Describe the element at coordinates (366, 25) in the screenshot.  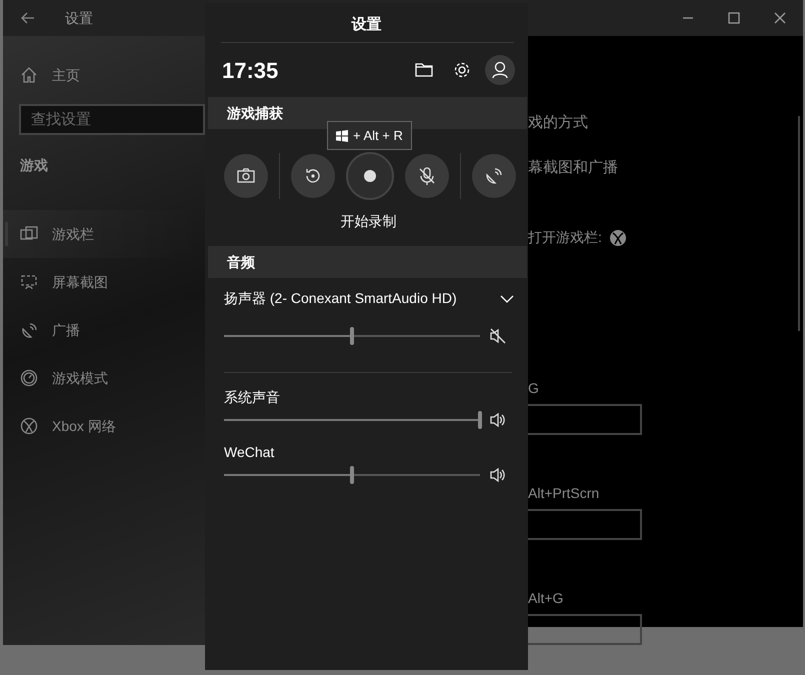
I see `panel-title: 设置` at that location.